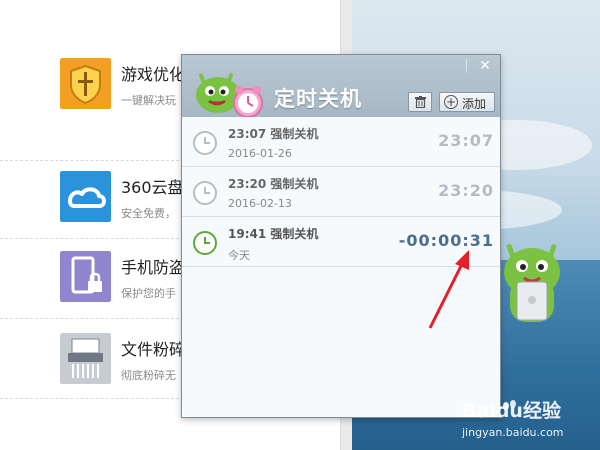 Image resolution: width=600 pixels, height=450 pixels. What do you see at coordinates (152, 187) in the screenshot?
I see `tool-name: 360云盘` at bounding box center [152, 187].